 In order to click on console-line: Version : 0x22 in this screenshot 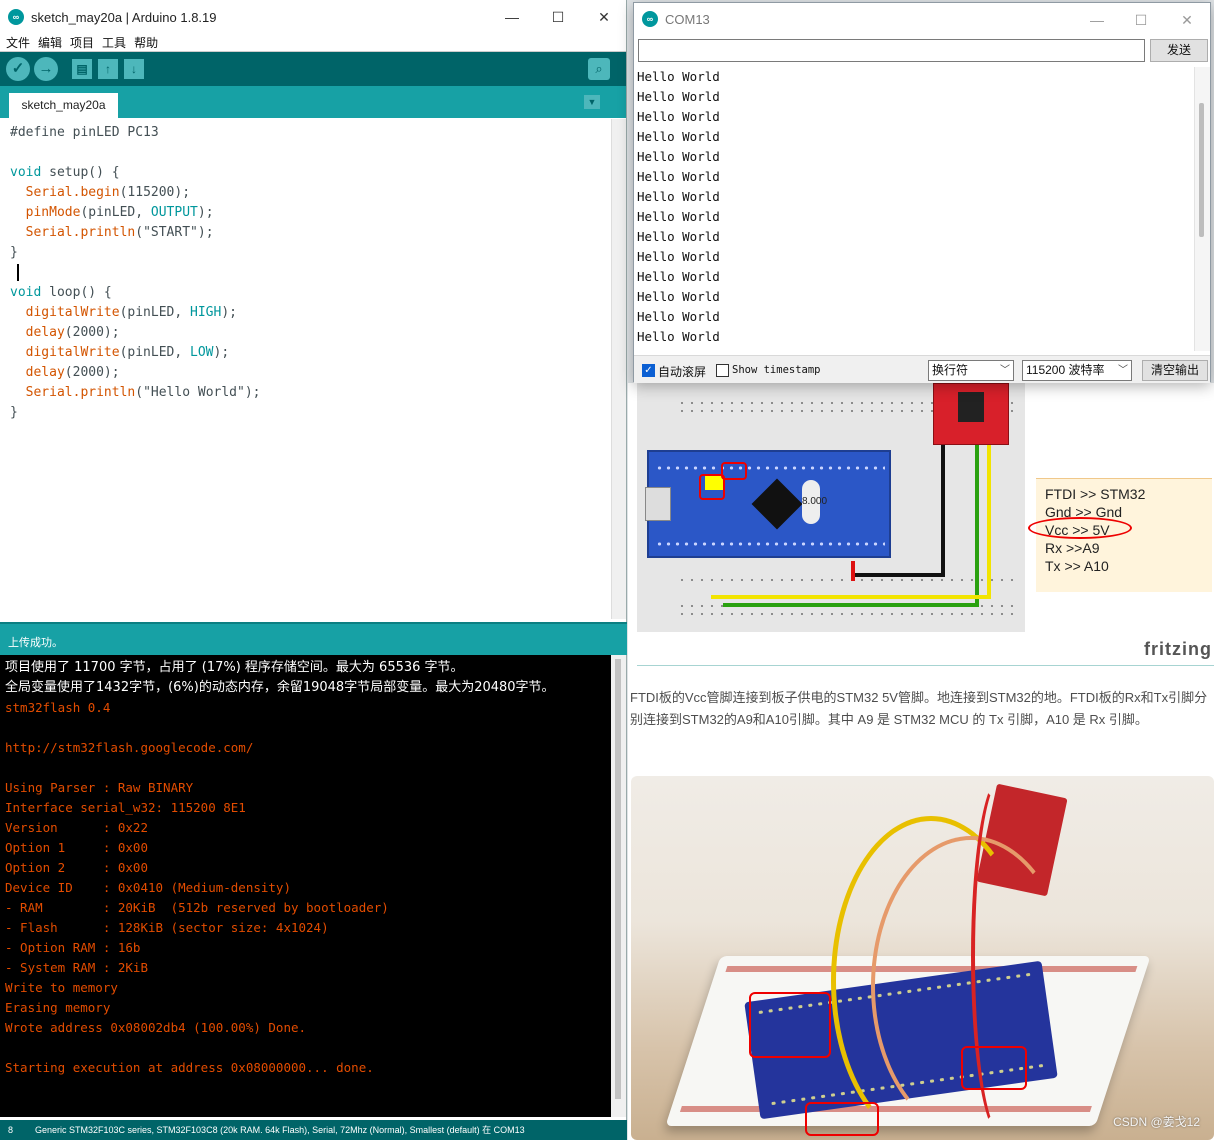, I will do `click(76, 827)`.